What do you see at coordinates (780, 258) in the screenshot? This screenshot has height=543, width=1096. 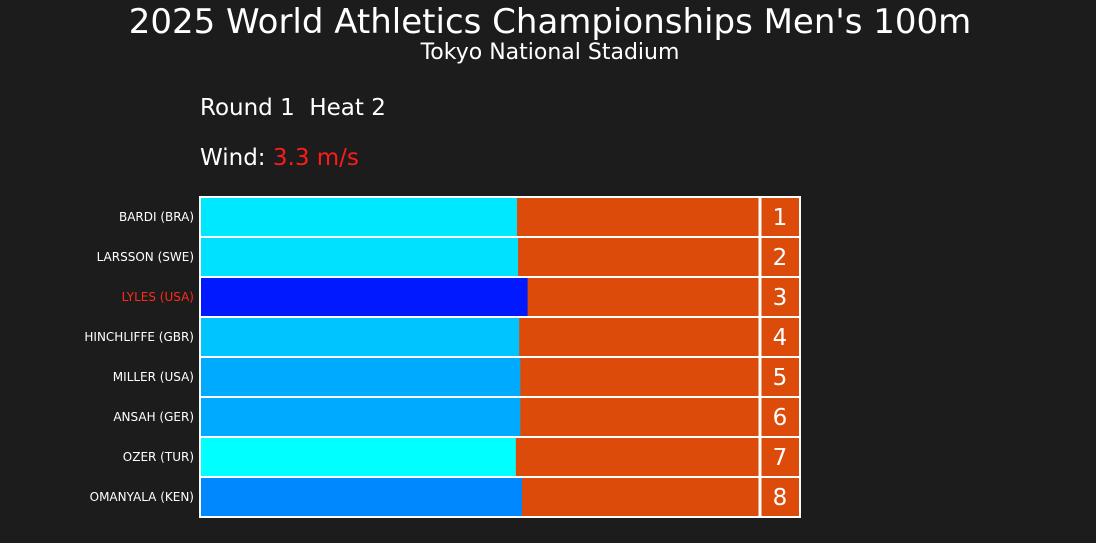 I see `place-number-2: 2` at bounding box center [780, 258].